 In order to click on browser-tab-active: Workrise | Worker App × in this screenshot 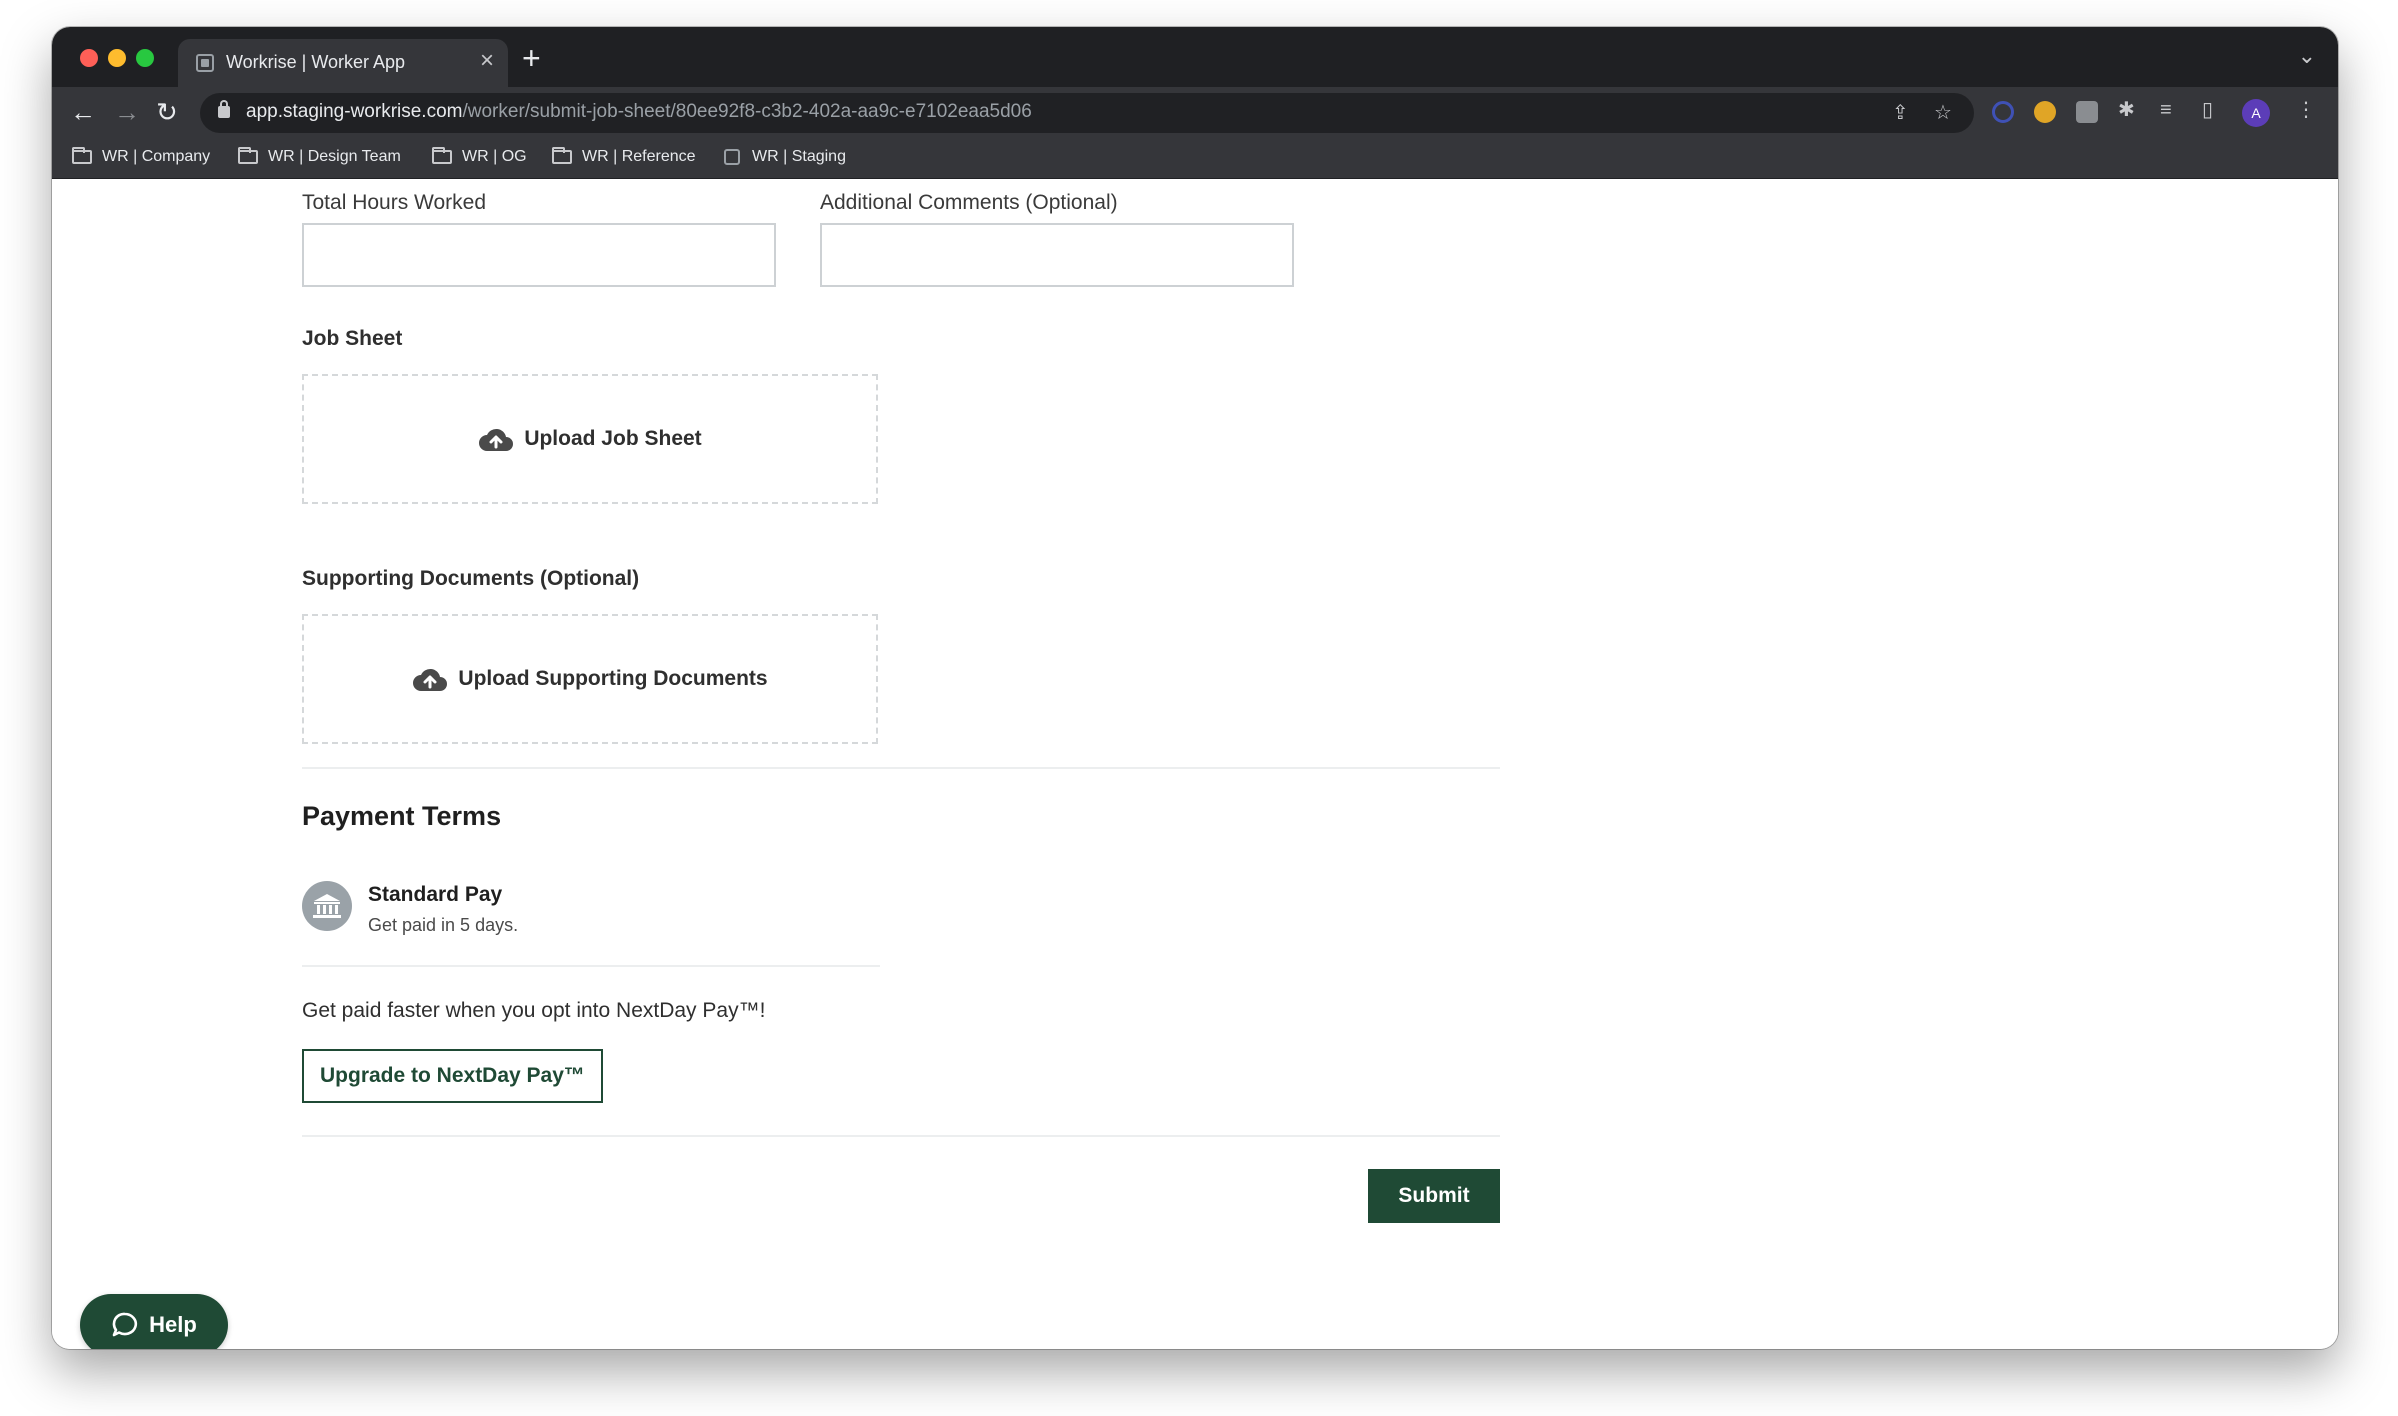, I will do `click(343, 63)`.